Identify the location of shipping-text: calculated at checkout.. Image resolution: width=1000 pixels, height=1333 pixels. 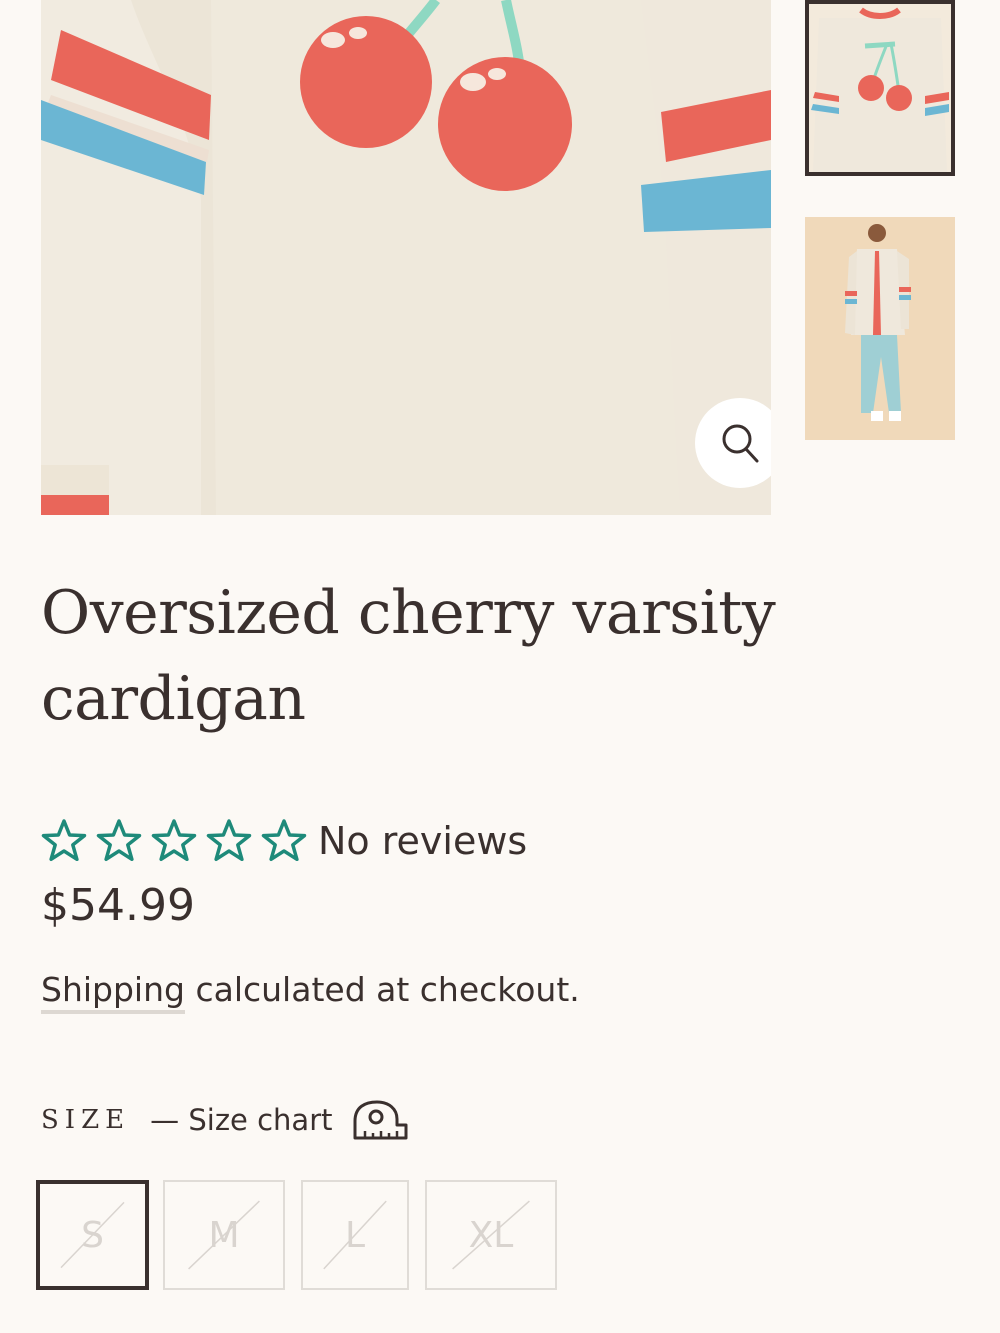
(387, 989).